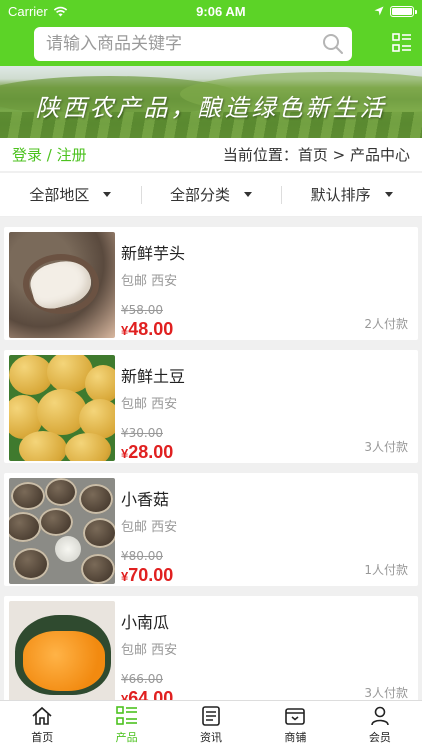 This screenshot has width=422, height=750. What do you see at coordinates (211, 283) in the screenshot?
I see `product-card: 新鲜芋头 包邮 西安 ¥58.00 ¥48.00 2人付款` at bounding box center [211, 283].